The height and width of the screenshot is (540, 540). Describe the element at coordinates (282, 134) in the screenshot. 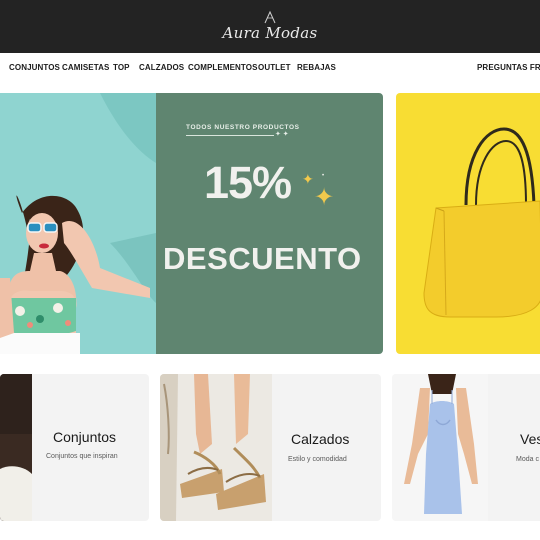

I see `sparkle-icon: ✦ ✦` at that location.